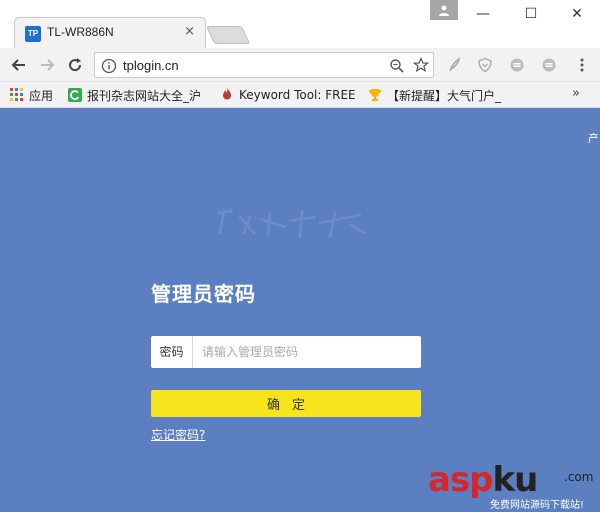 This screenshot has width=600, height=512. I want to click on refresh-c-icon, so click(75, 95).